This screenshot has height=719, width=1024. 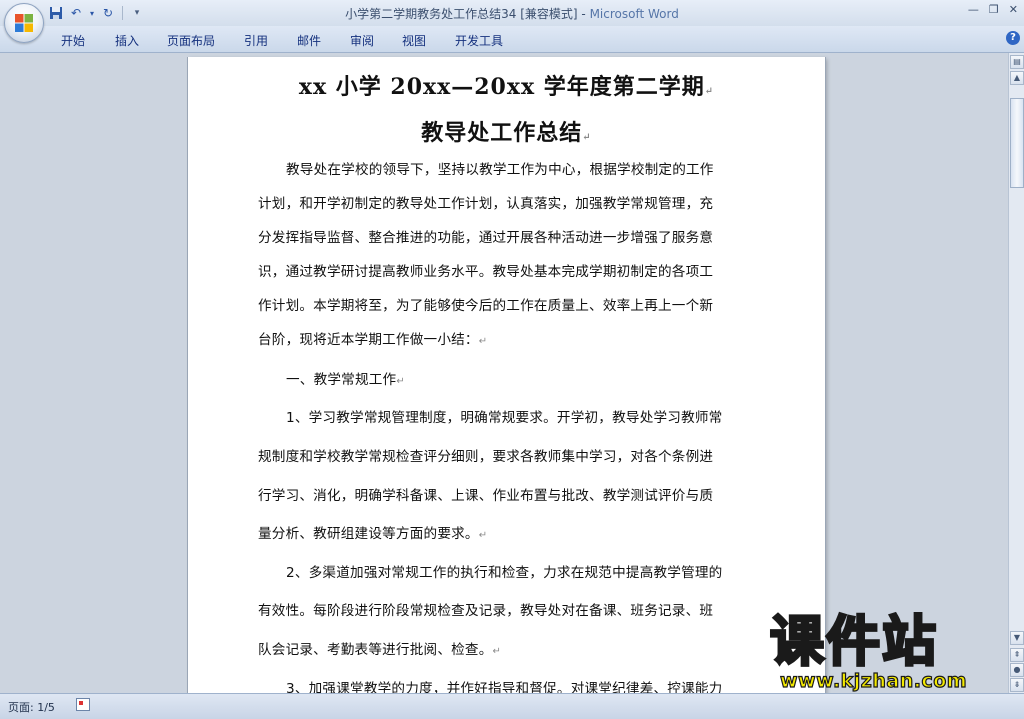 I want to click on section-heading: 一、教学常规工作↵, so click(x=345, y=380).